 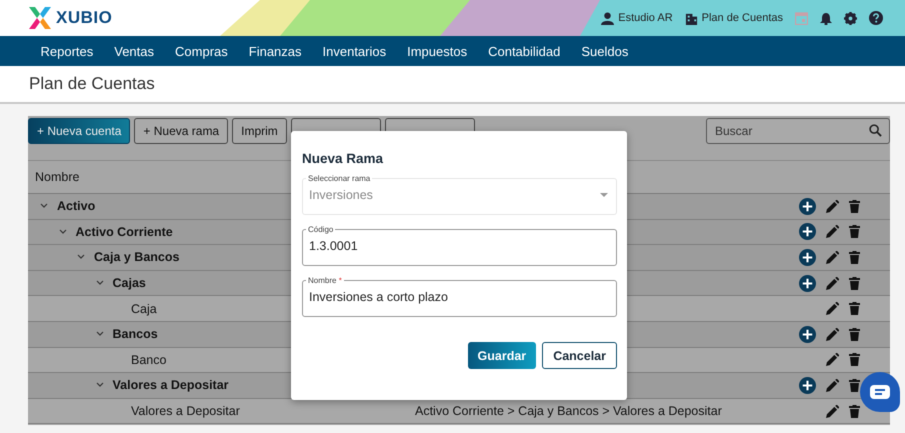 What do you see at coordinates (181, 131) in the screenshot?
I see `toolbar-button: + Nueva rama` at bounding box center [181, 131].